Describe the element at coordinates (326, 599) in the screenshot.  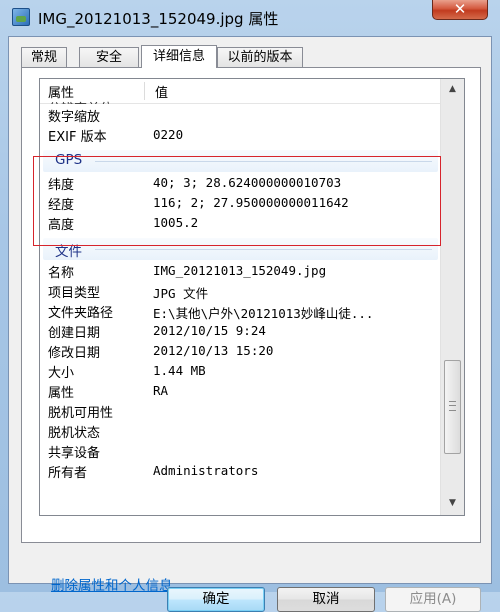
I see `cancel-button: 取消` at that location.